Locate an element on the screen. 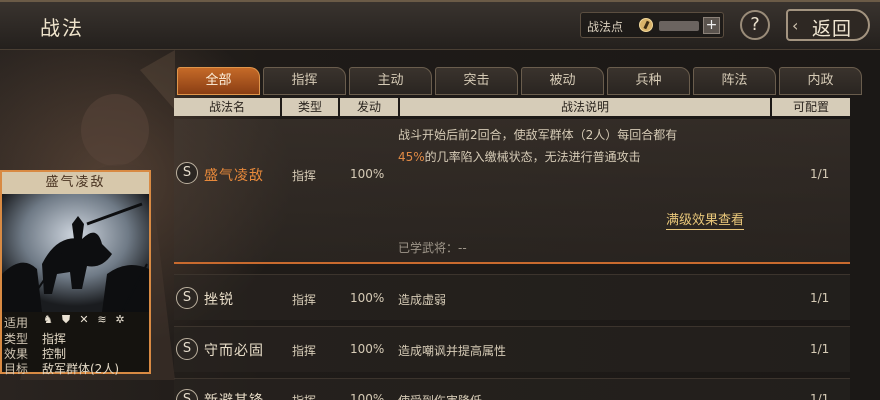 Image resolution: width=880 pixels, height=400 pixels. skill-table-header: 战法名 类型 发动 战法说明 可配置 is located at coordinates (512, 107).